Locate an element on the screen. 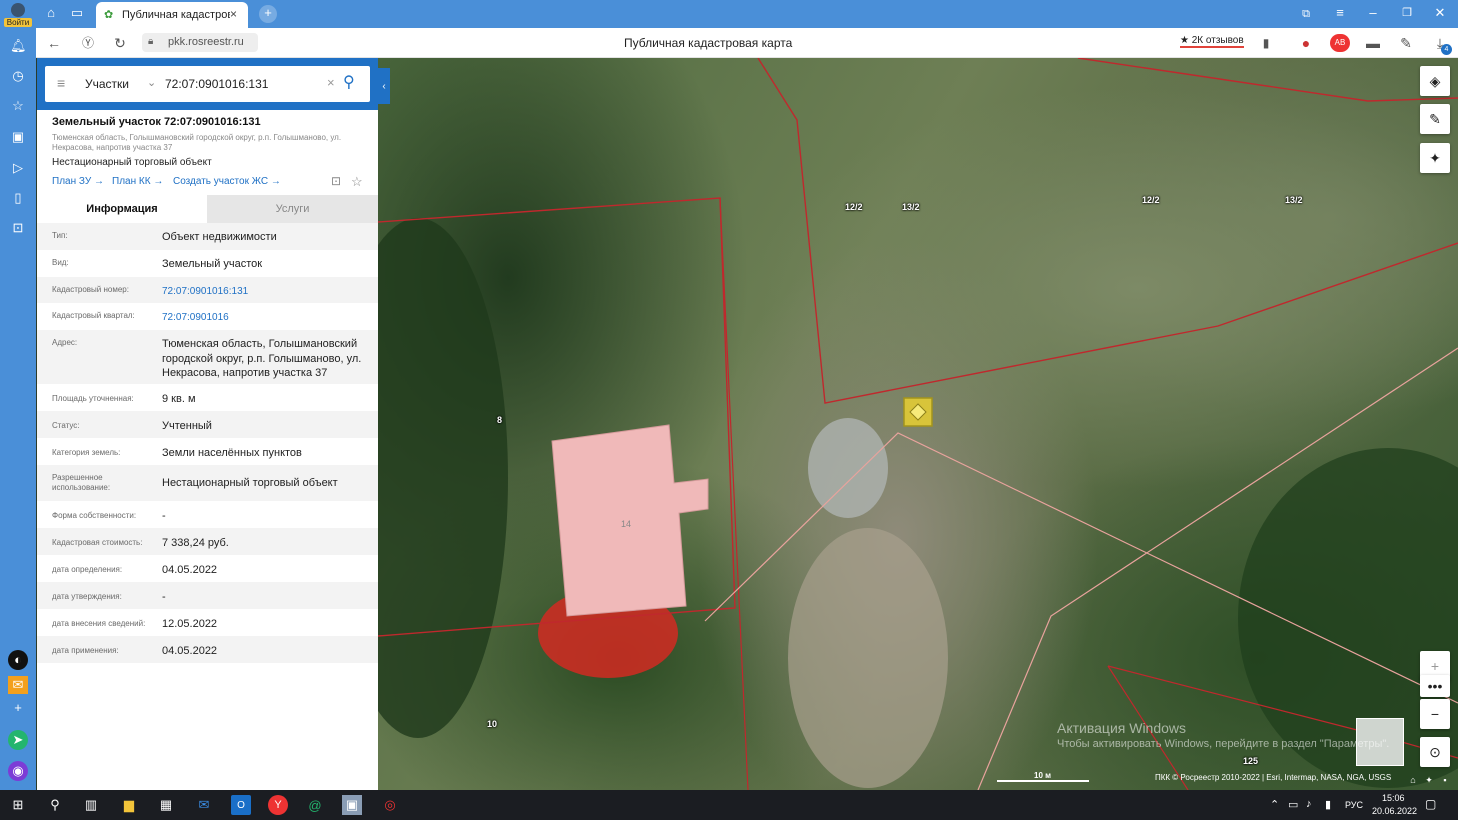 This screenshot has height=820, width=1458. favorites-icon: ☆ is located at coordinates (18, 106).